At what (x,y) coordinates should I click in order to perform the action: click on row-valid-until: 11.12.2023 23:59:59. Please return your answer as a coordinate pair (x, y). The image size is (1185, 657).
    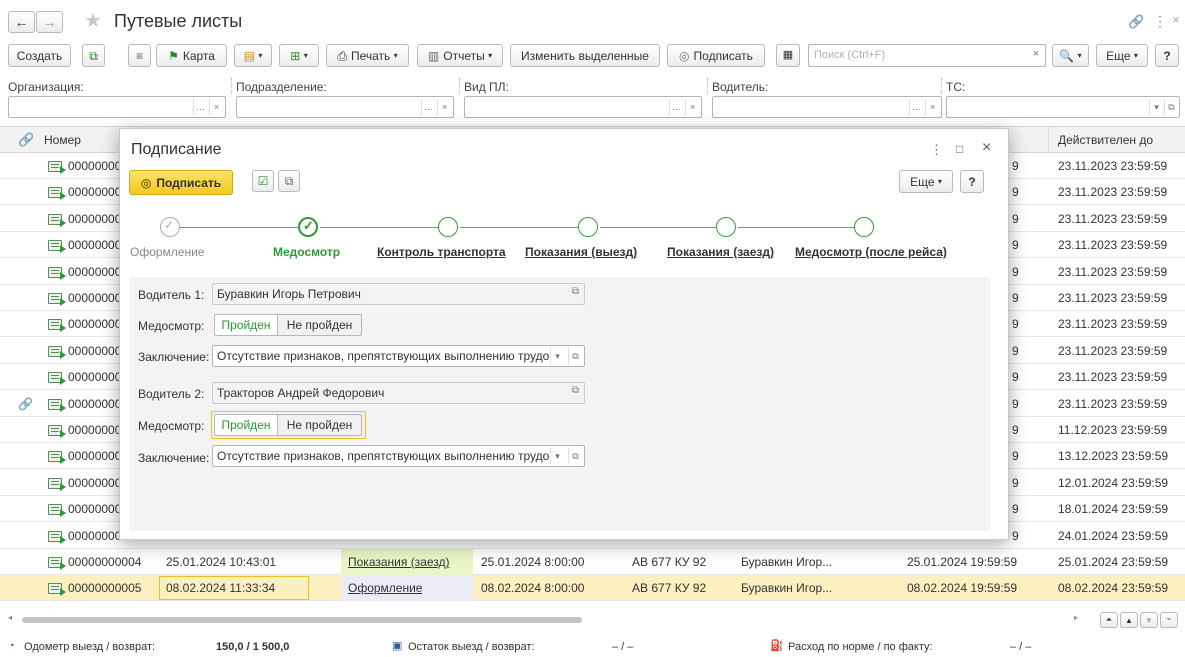
    Looking at the image, I should click on (1113, 430).